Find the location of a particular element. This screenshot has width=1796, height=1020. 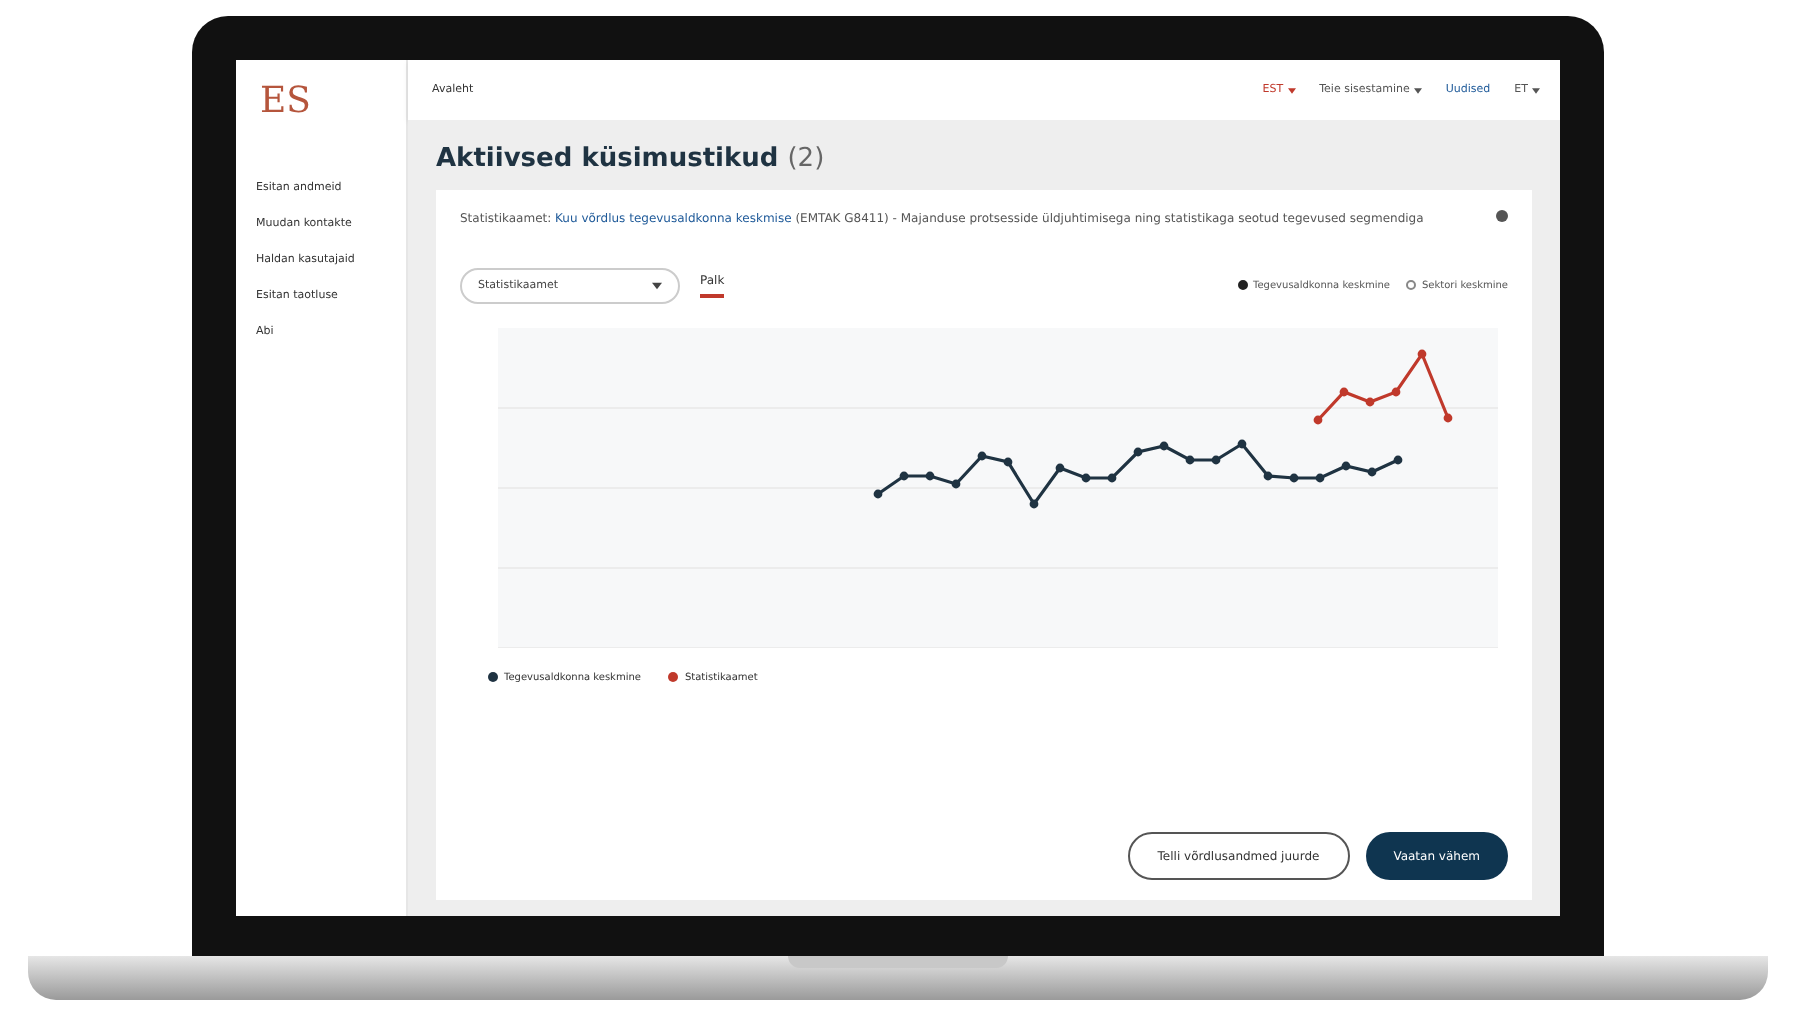

logo: ES is located at coordinates (285, 101).